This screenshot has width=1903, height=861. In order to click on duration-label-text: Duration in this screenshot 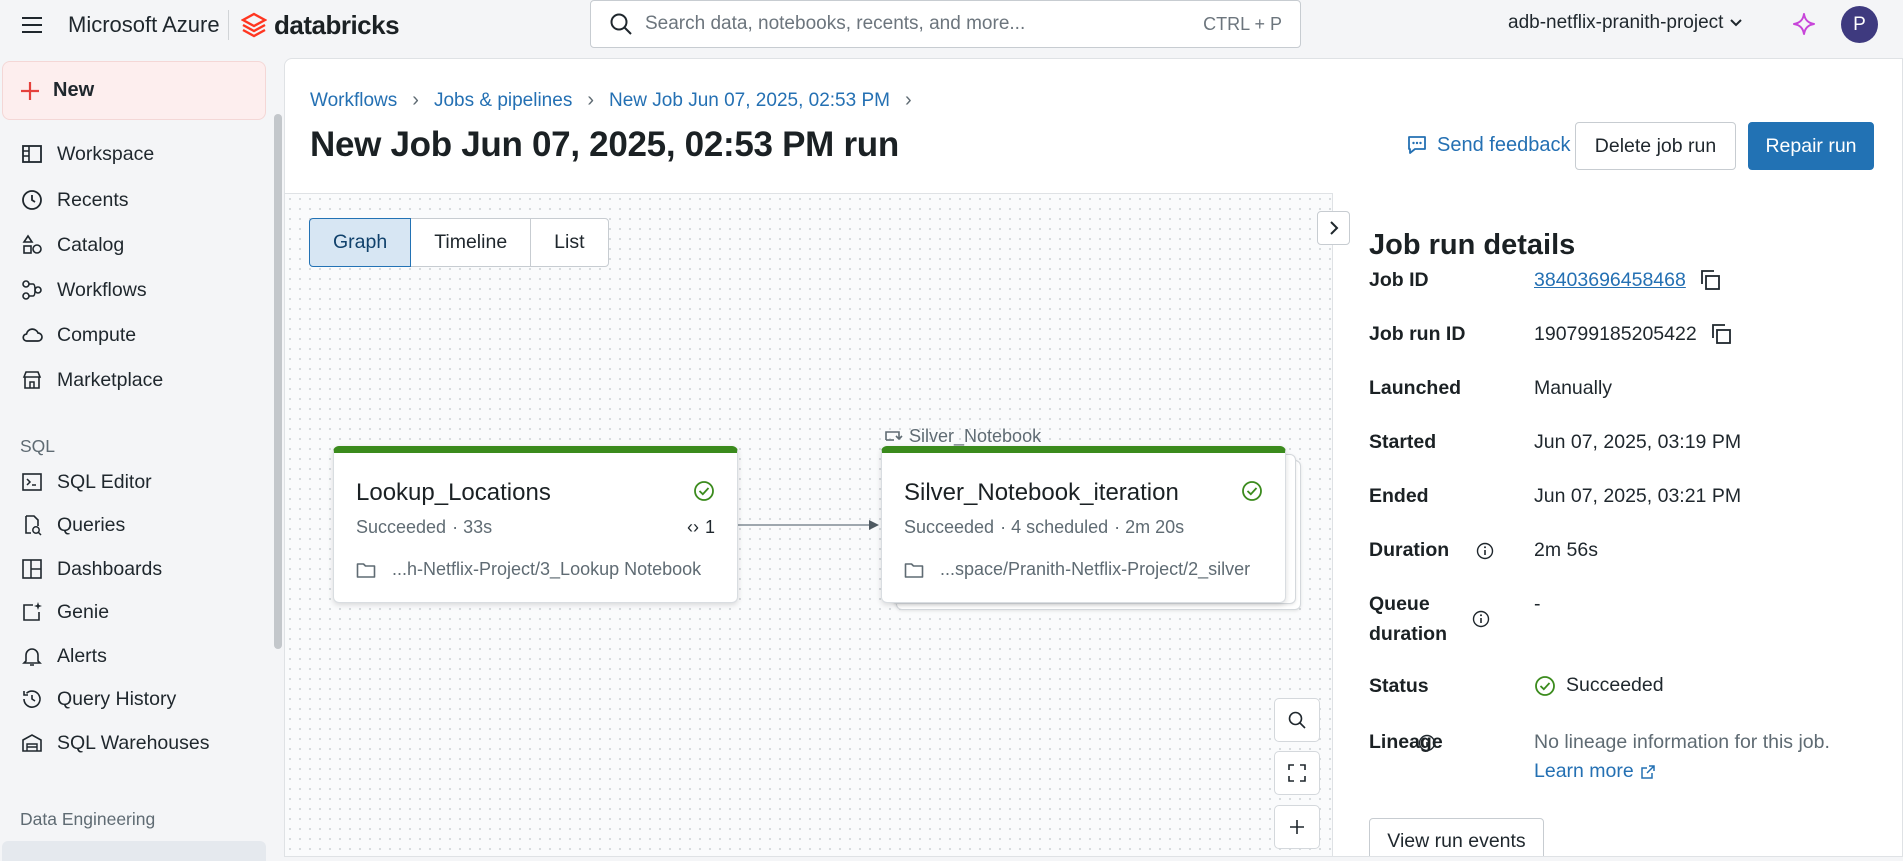, I will do `click(1409, 550)`.